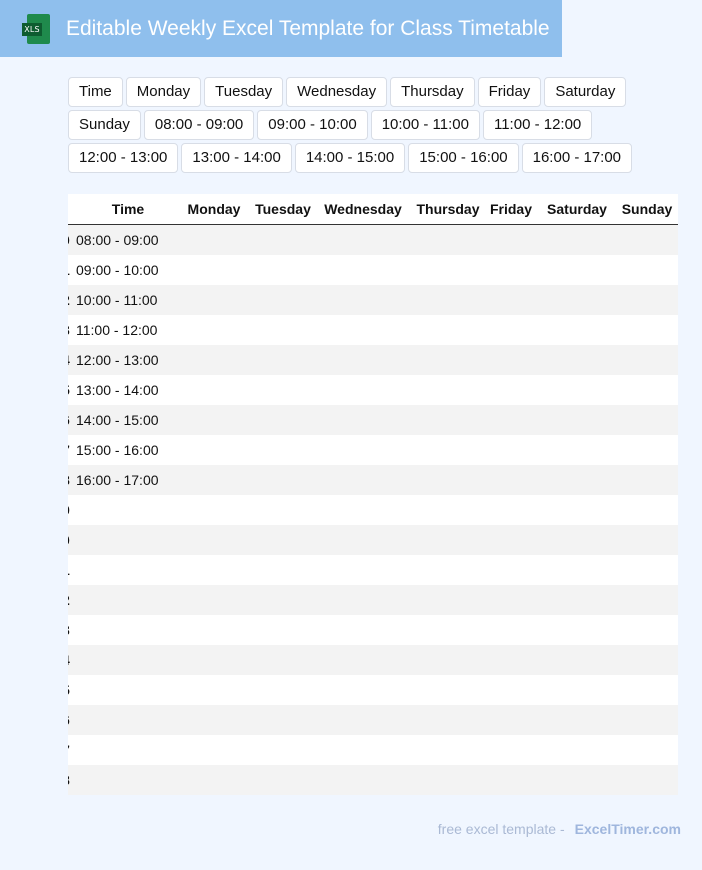  I want to click on table-row: 8, so click(373, 780).